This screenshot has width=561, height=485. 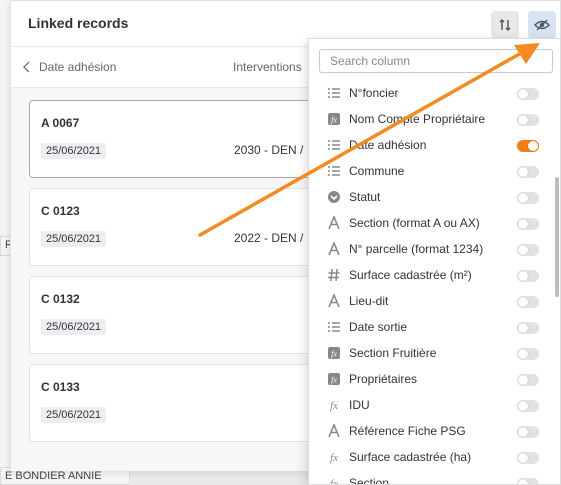 What do you see at coordinates (431, 120) in the screenshot?
I see `column-option: fx Nom Compte Propriétaire` at bounding box center [431, 120].